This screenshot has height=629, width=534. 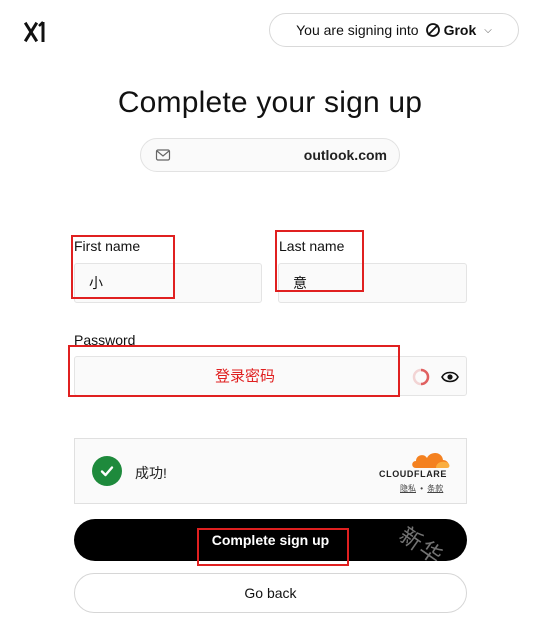 I want to click on cloud-icon, so click(x=431, y=460).